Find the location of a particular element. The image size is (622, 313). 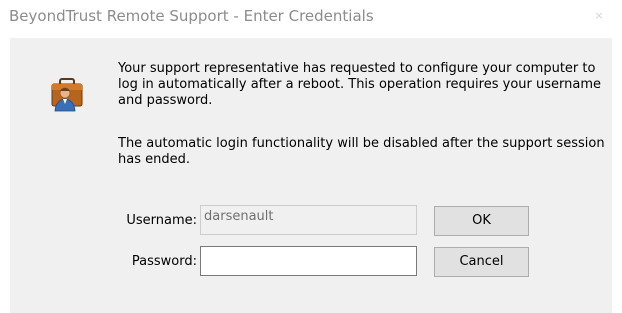

password-field is located at coordinates (308, 261).